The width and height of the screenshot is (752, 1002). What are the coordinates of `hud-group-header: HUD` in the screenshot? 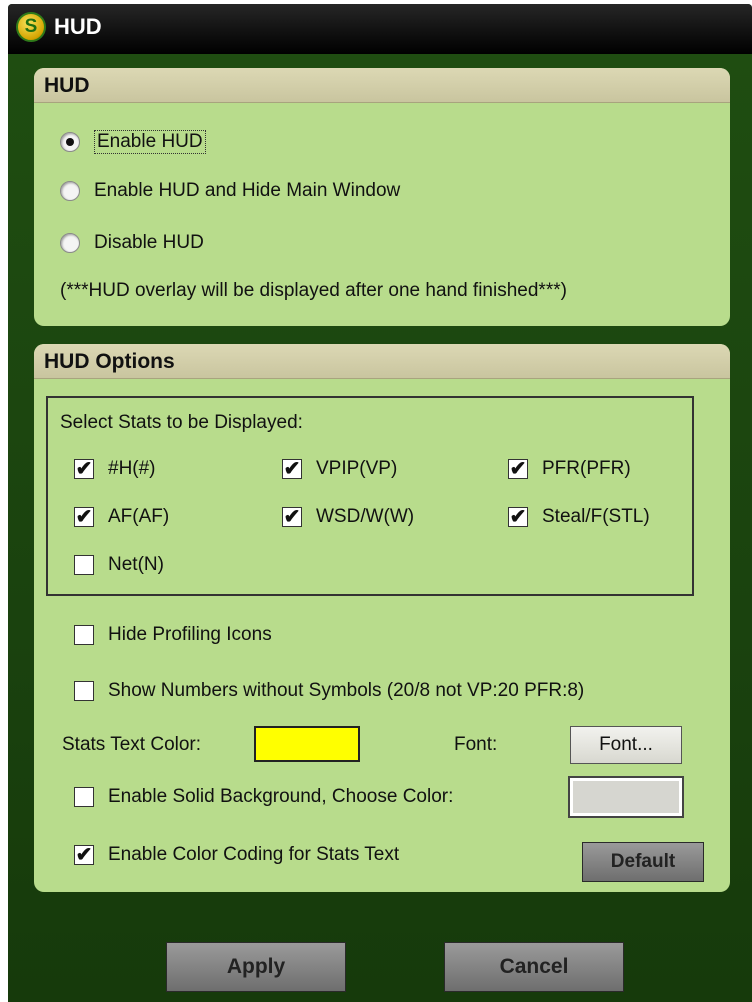 It's located at (382, 85).